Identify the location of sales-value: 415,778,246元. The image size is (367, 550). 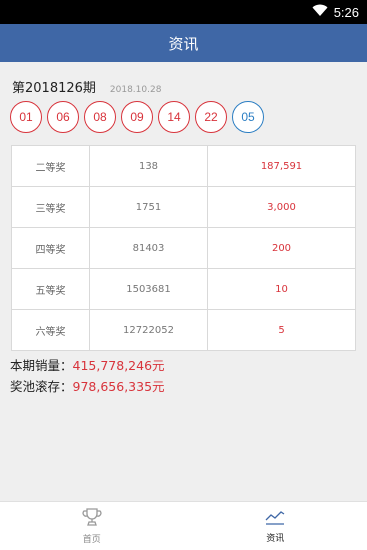
(118, 365).